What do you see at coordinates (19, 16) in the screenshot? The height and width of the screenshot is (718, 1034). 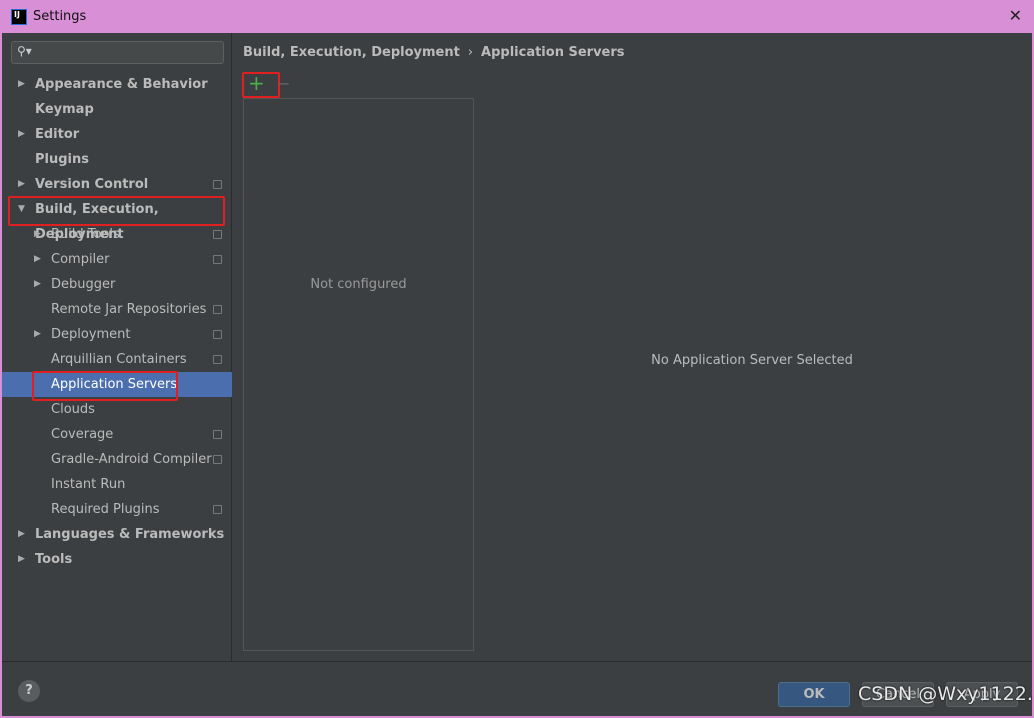 I see `intellij-logo: IJ` at bounding box center [19, 16].